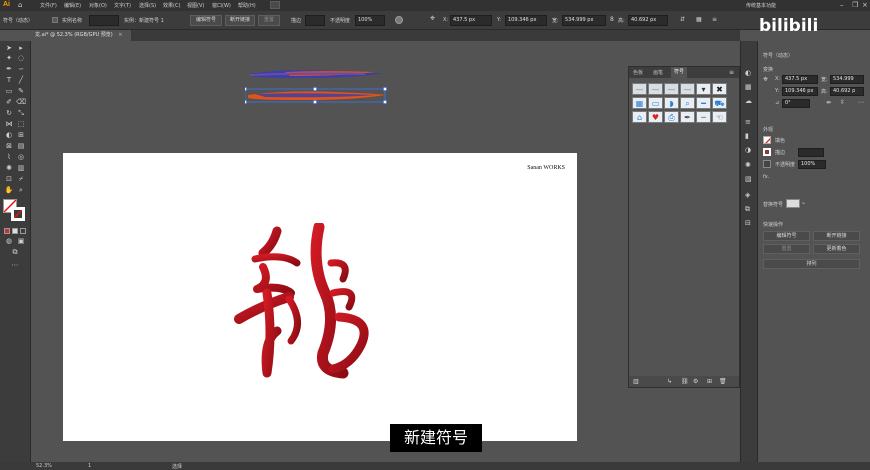 The width and height of the screenshot is (870, 470). What do you see at coordinates (21, 58) in the screenshot?
I see `lasso-tool-icon: ◌` at bounding box center [21, 58].